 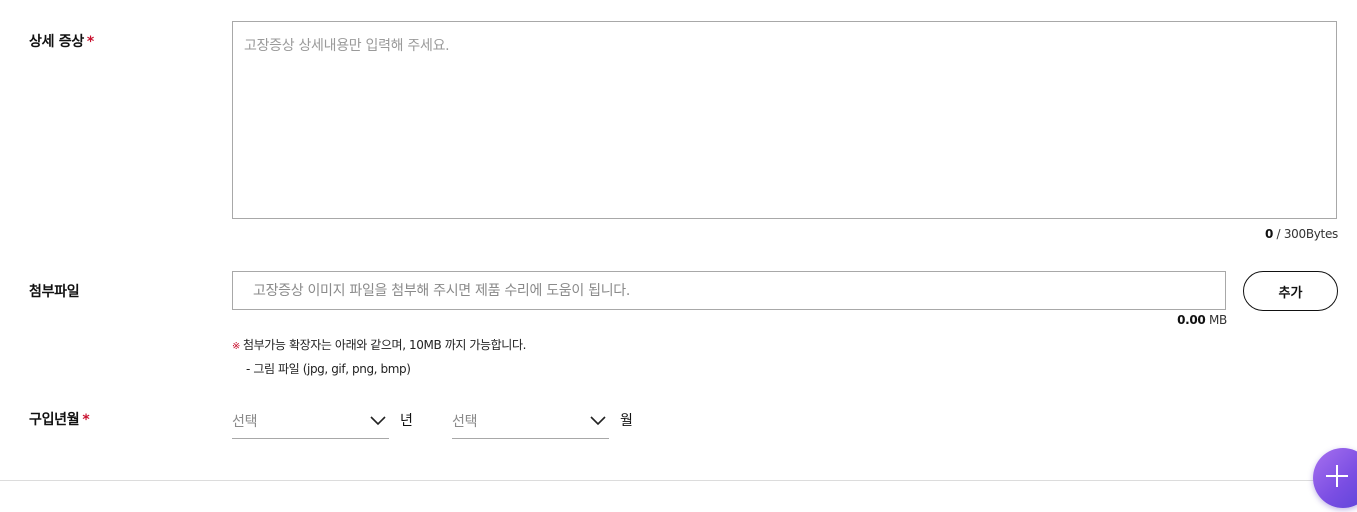 I want to click on year-select: 선택, so click(x=310, y=421).